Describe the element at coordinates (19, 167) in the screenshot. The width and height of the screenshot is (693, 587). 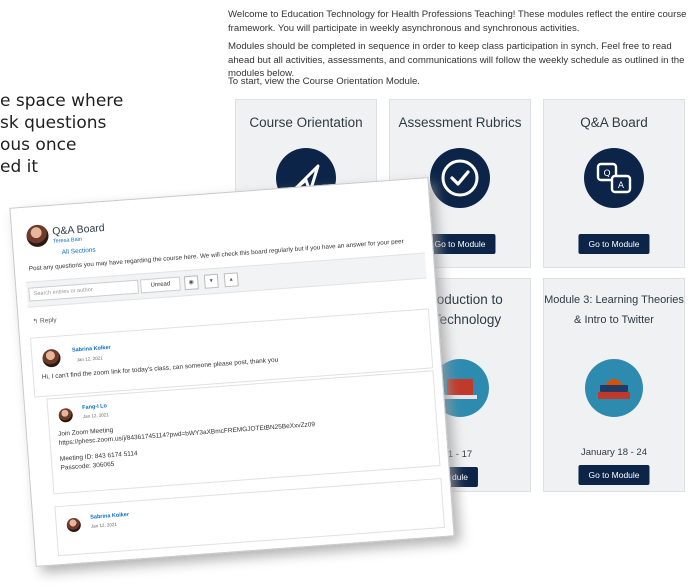
I see `slide-text-line: ed it` at that location.